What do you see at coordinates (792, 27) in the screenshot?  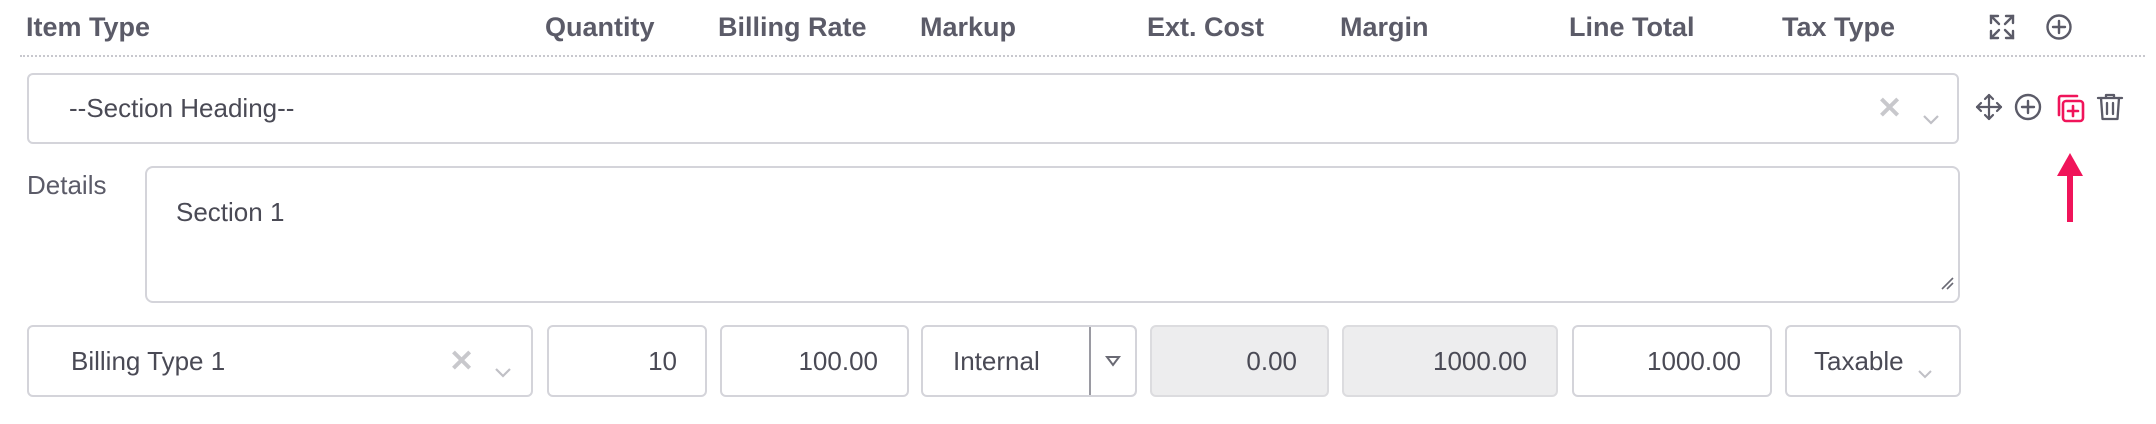 I see `header-billing-rate: Billing Rate` at bounding box center [792, 27].